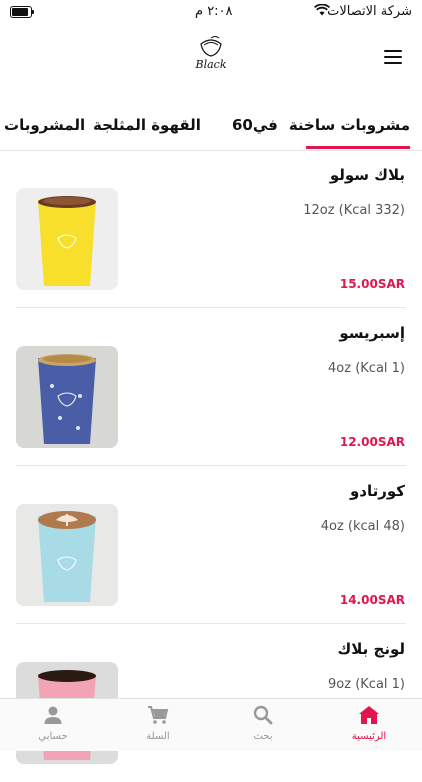 This screenshot has height=782, width=422. Describe the element at coordinates (366, 368) in the screenshot. I see `product-description: 4oz (Kcal 1)` at that location.